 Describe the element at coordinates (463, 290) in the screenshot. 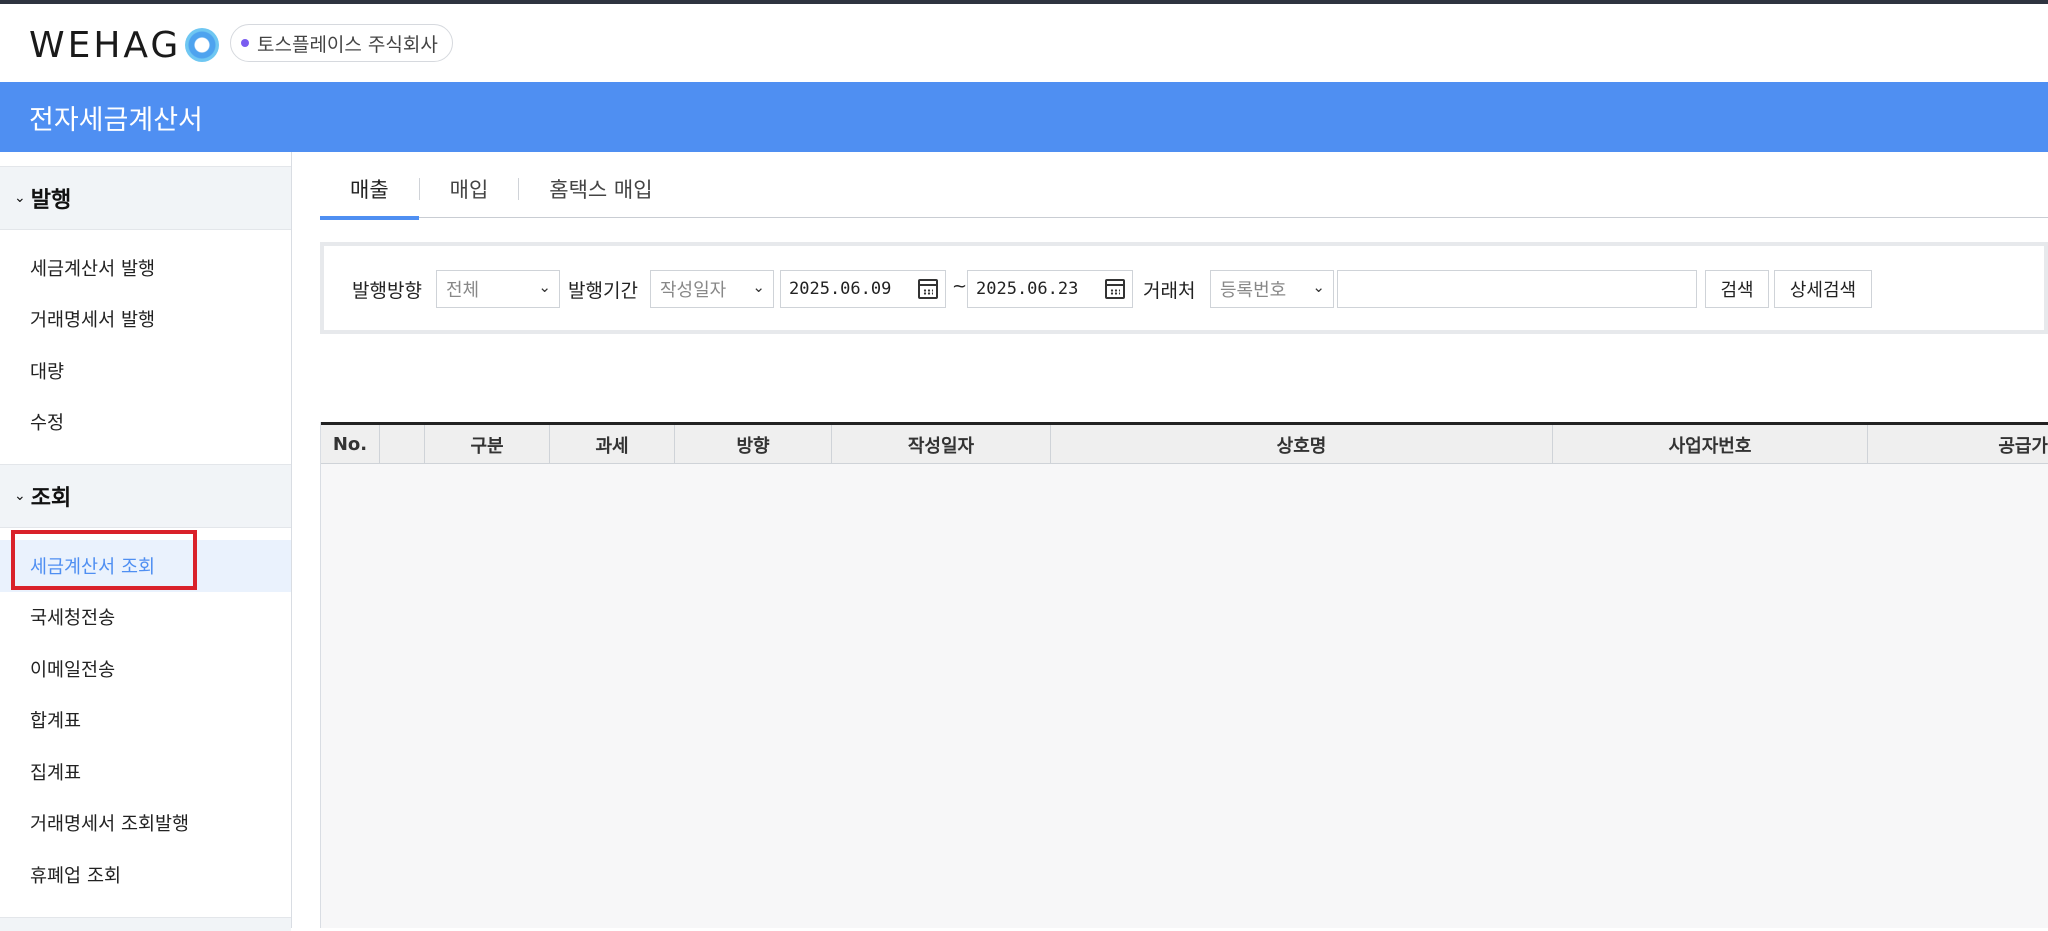

I see `direction-value: 전체` at that location.